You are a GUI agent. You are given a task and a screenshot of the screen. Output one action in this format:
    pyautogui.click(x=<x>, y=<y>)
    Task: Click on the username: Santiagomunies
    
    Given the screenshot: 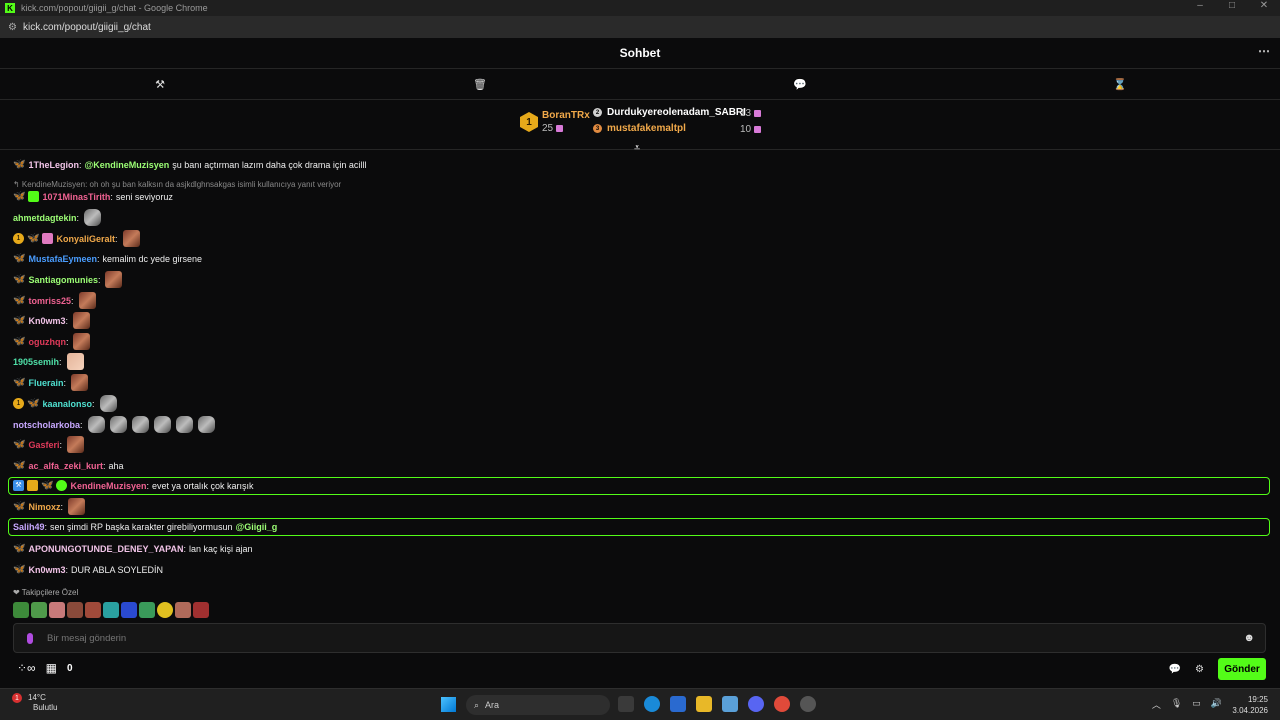 What is the action you would take?
    pyautogui.click(x=63, y=280)
    